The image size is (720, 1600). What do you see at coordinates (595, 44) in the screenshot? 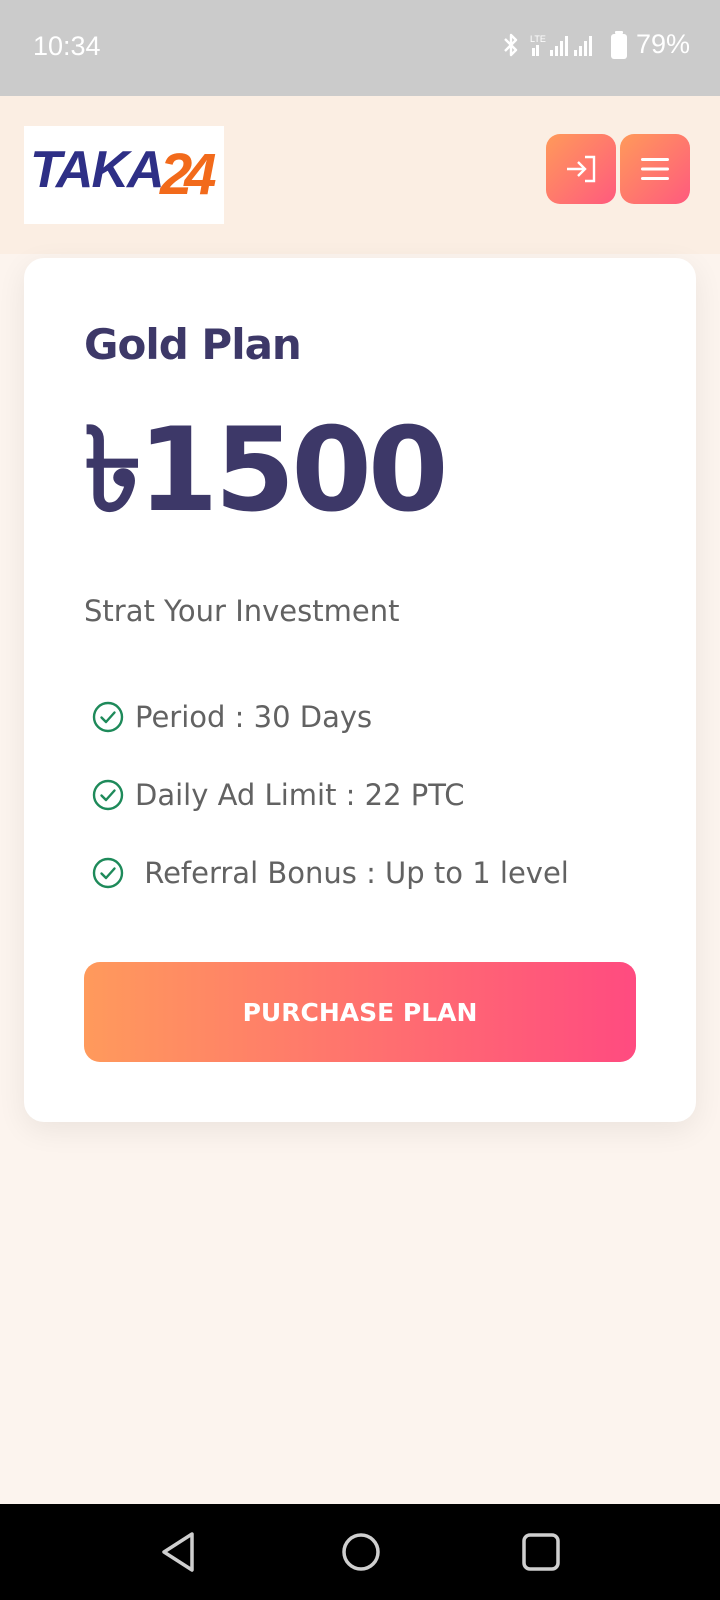
I see `status-icons: LTE 79%` at bounding box center [595, 44].